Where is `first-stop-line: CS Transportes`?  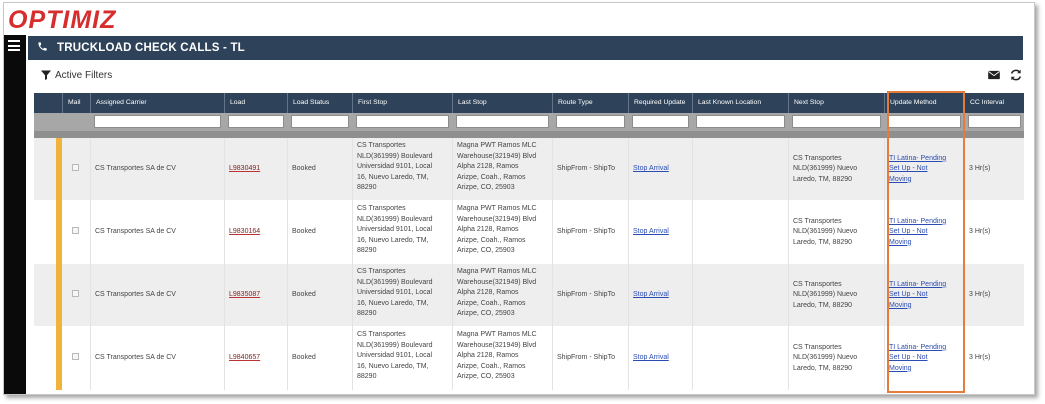
first-stop-line: CS Transportes is located at coordinates (381, 145).